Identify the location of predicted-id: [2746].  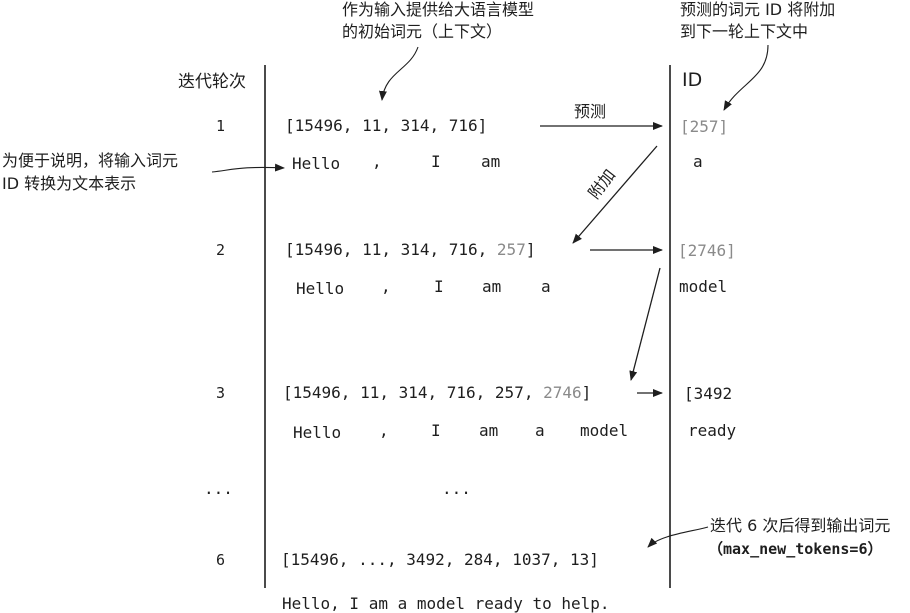
(707, 250).